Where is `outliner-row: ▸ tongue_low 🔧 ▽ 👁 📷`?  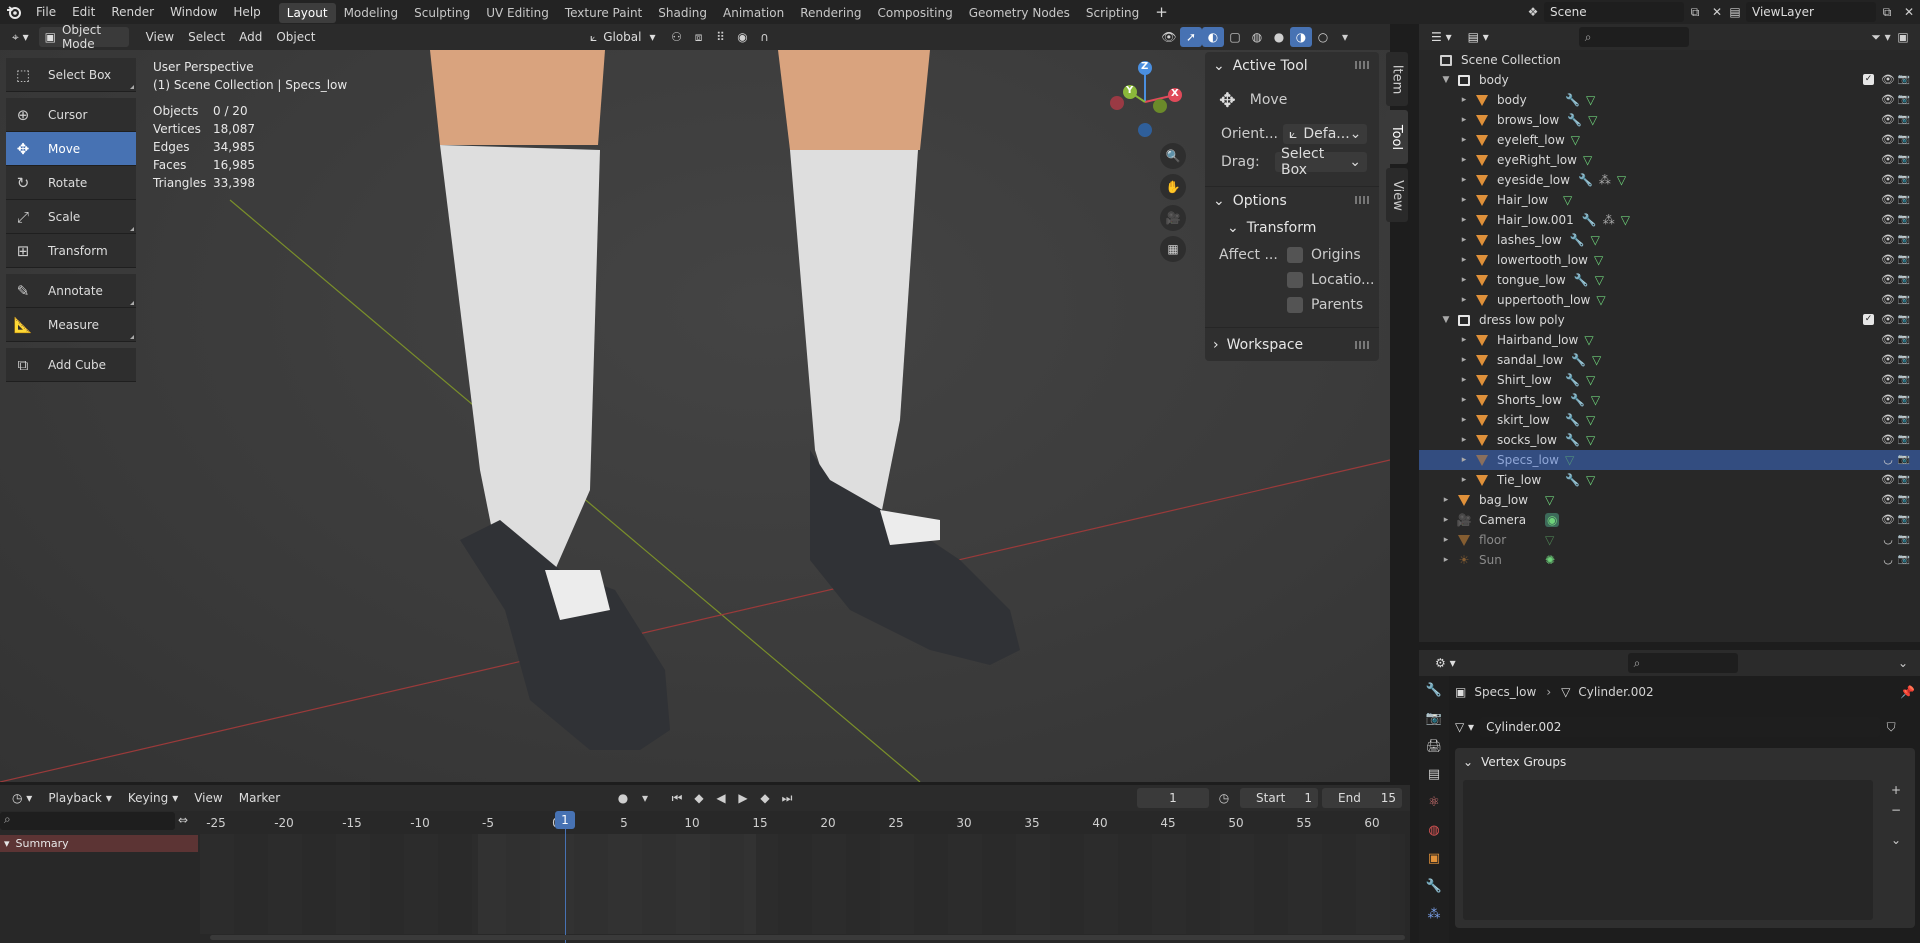 outliner-row: ▸ tongue_low 🔧 ▽ 👁 📷 is located at coordinates (1669, 280).